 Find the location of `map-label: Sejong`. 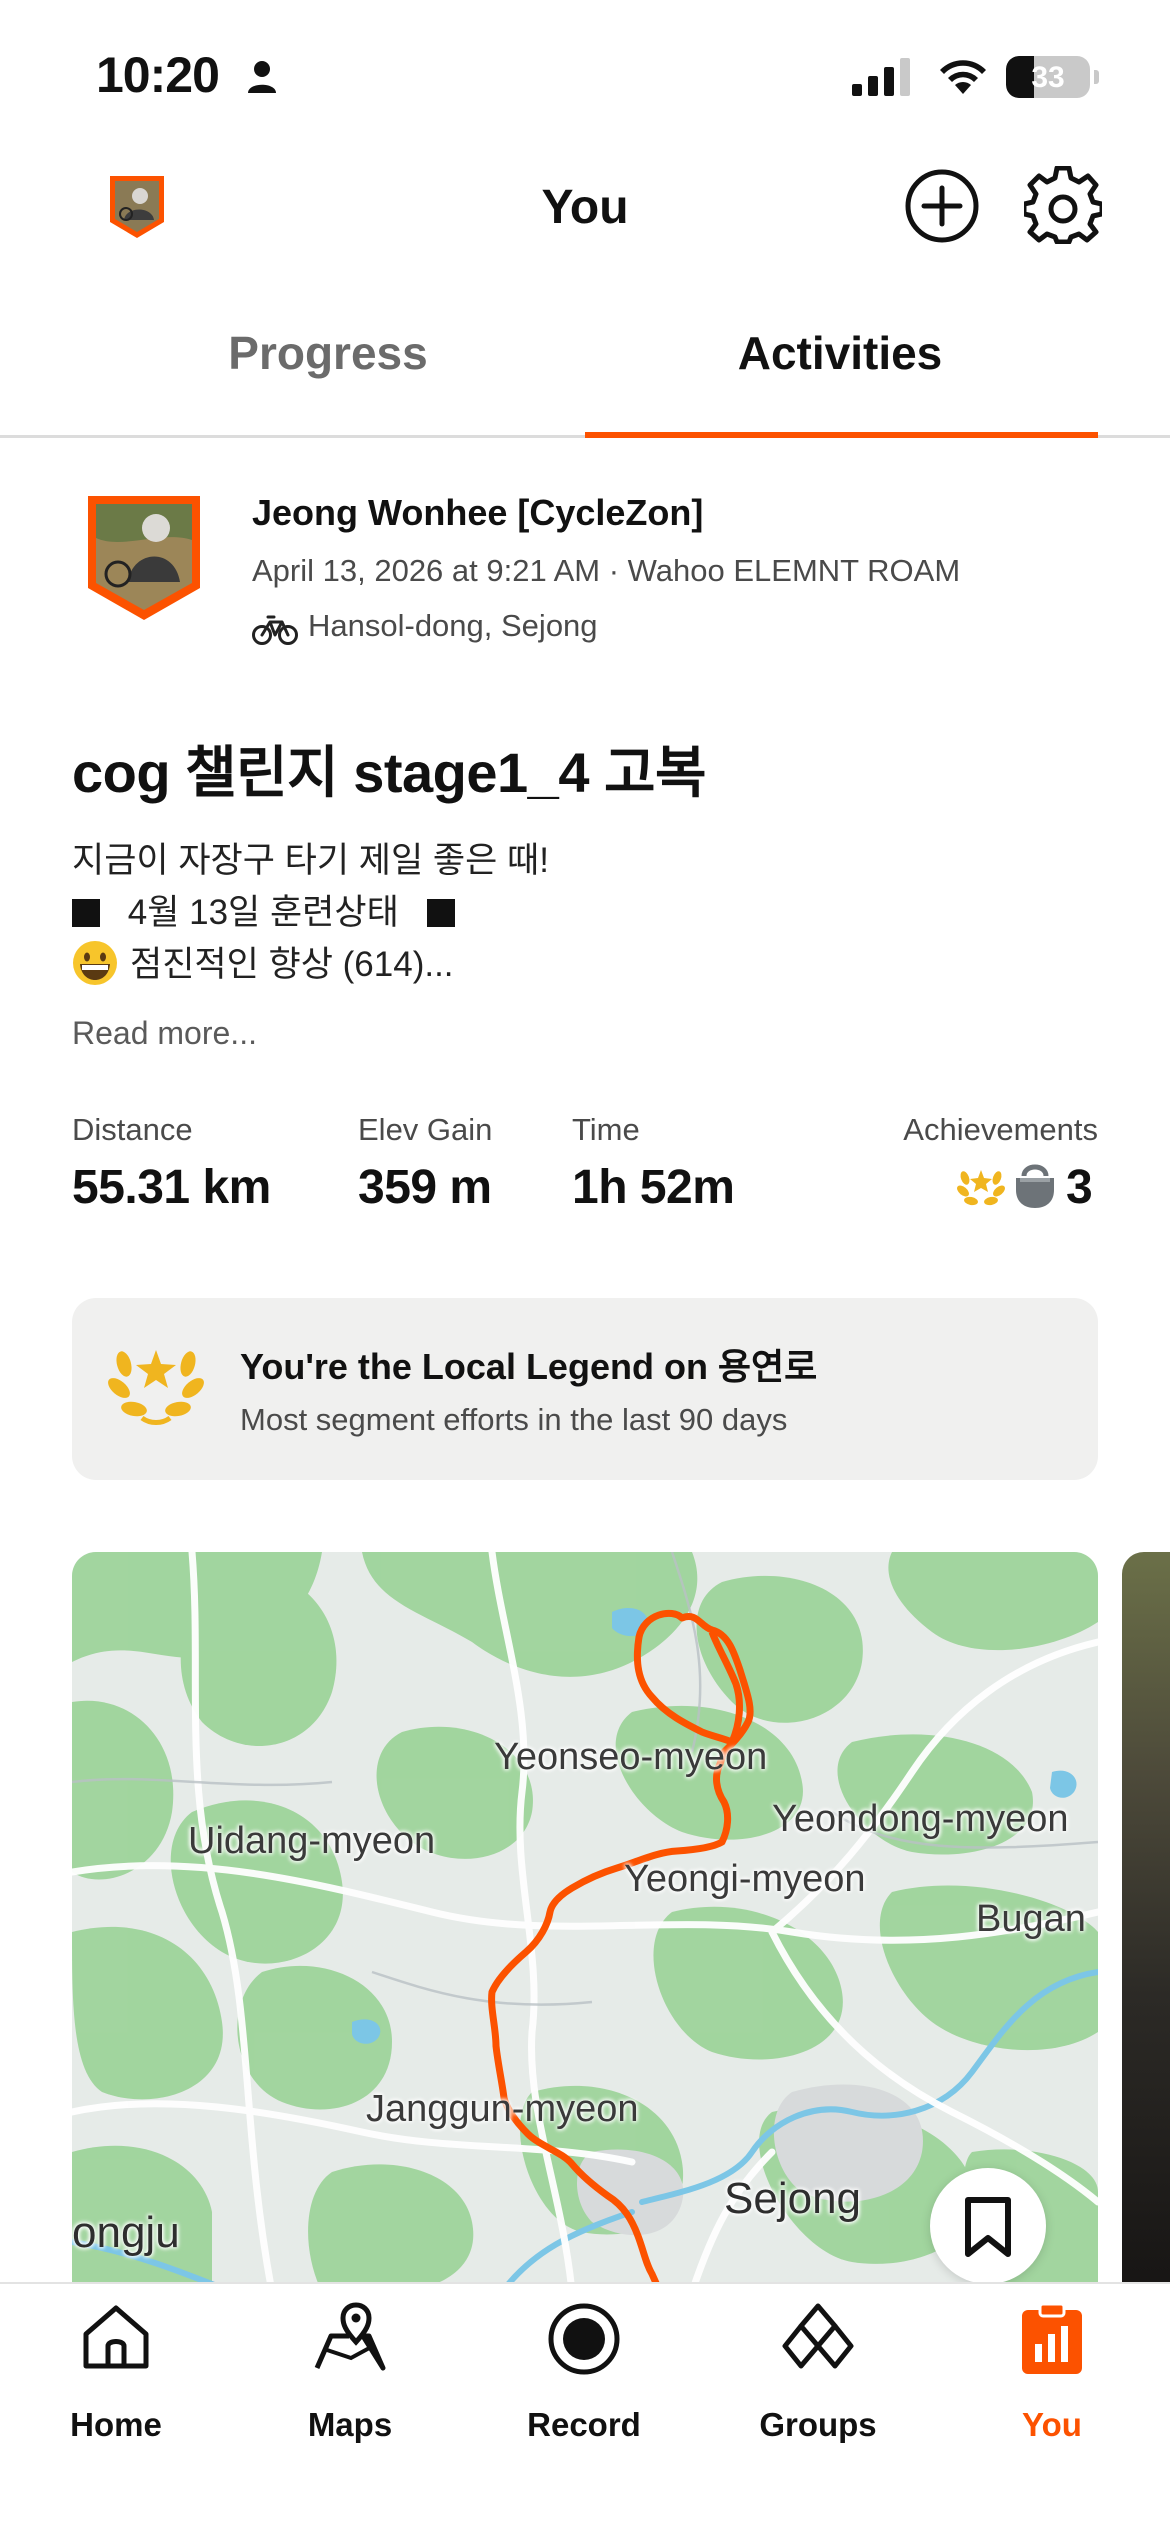

map-label: Sejong is located at coordinates (793, 2198).